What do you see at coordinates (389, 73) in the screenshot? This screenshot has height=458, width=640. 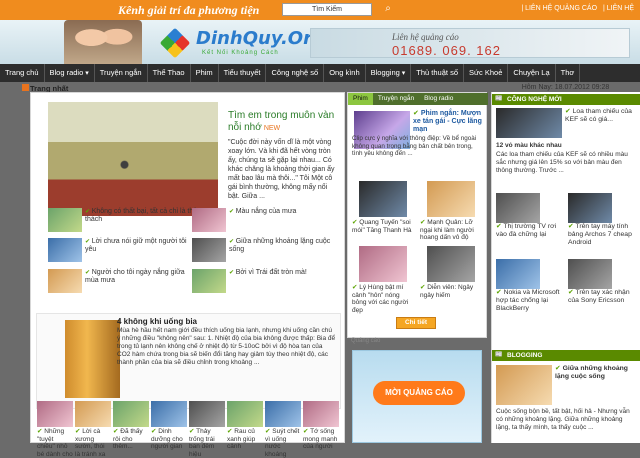 I see `nav-blogging: Blogging` at bounding box center [389, 73].